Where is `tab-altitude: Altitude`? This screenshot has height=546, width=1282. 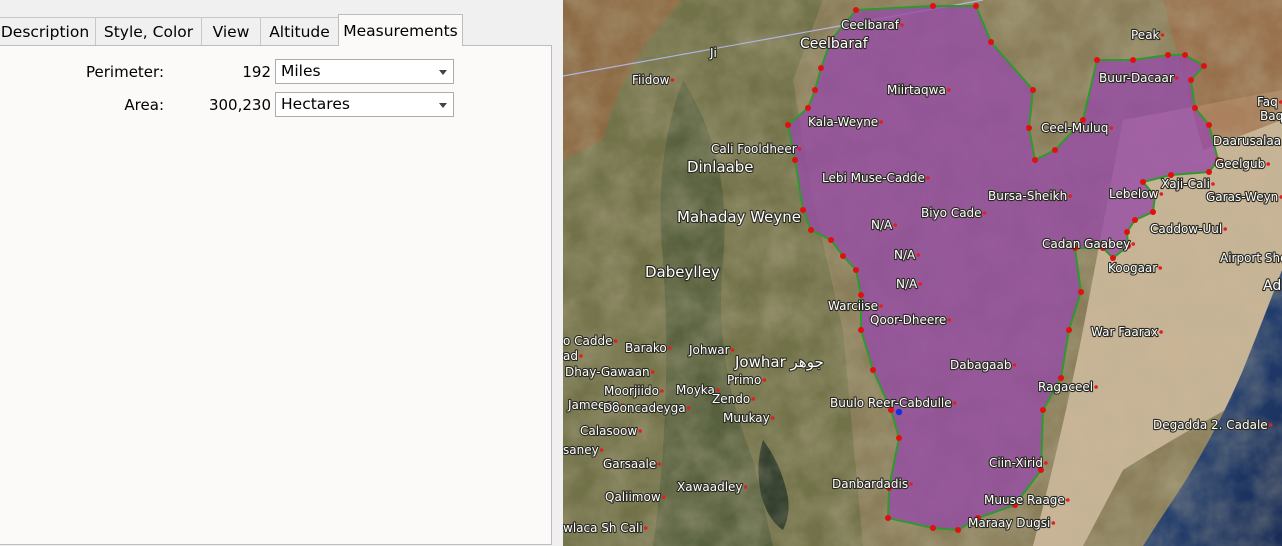 tab-altitude: Altitude is located at coordinates (299, 31).